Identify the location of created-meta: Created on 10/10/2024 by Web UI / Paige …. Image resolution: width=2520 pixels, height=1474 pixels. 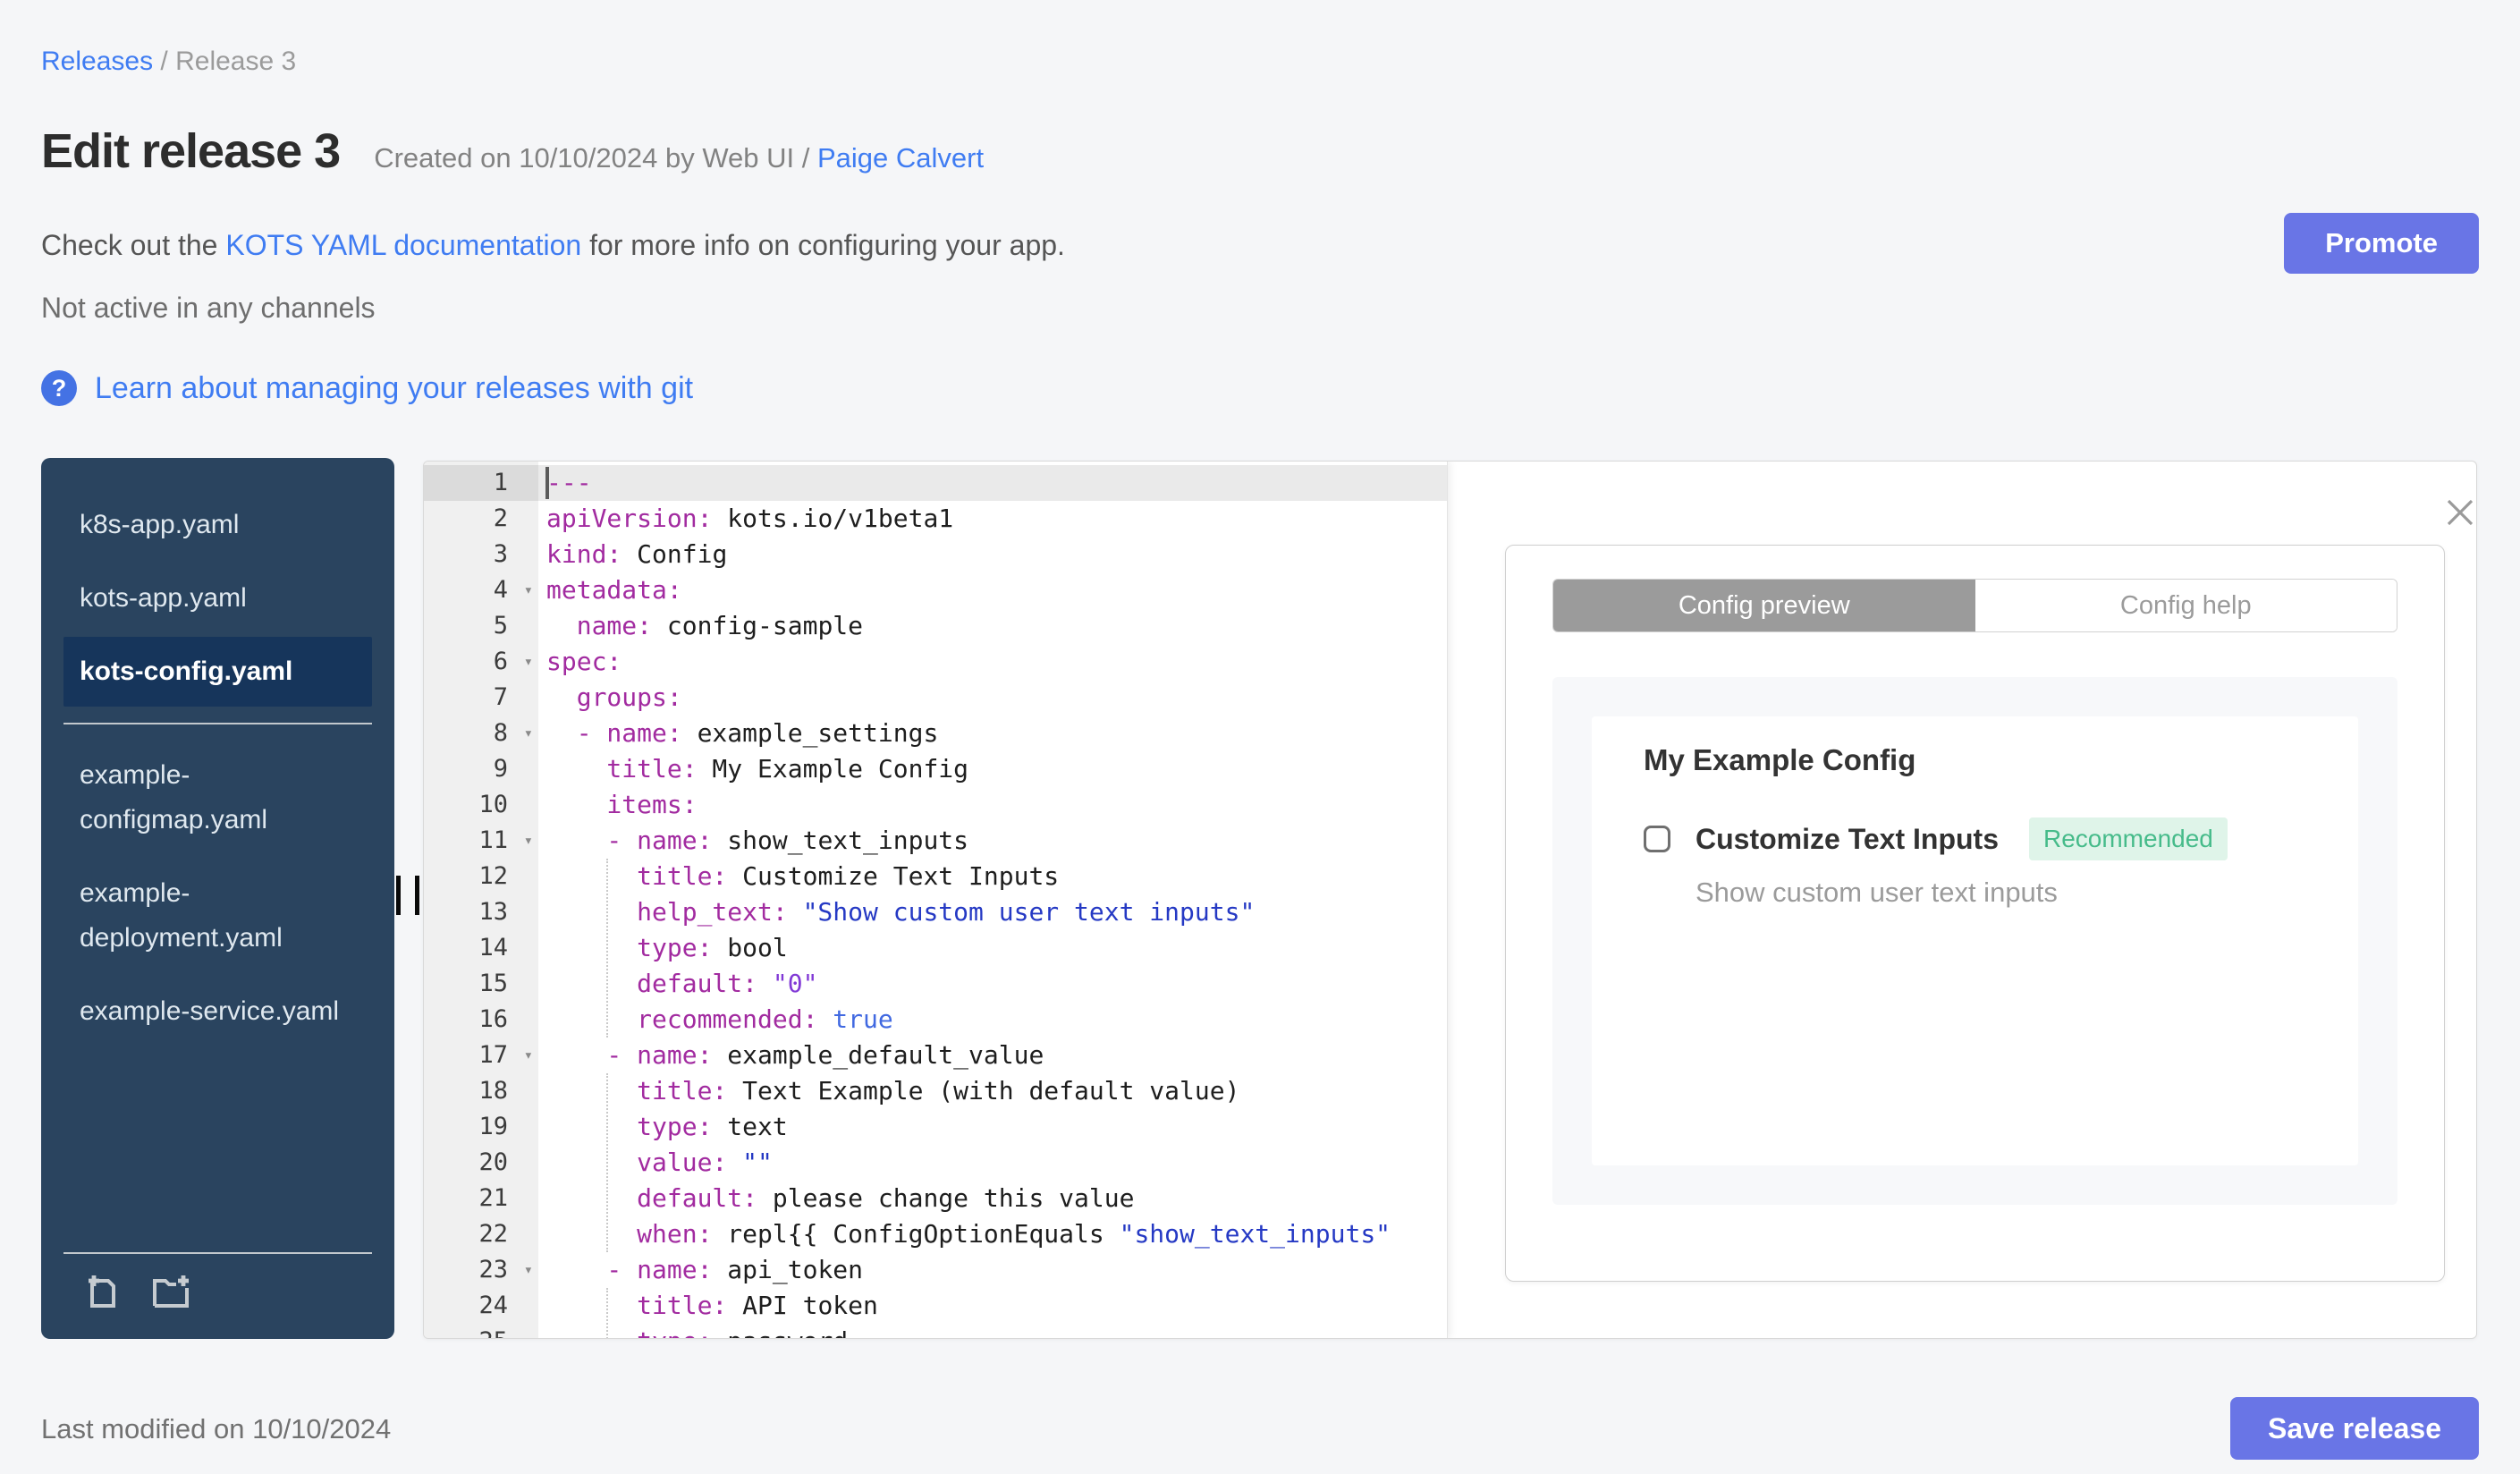
(679, 158).